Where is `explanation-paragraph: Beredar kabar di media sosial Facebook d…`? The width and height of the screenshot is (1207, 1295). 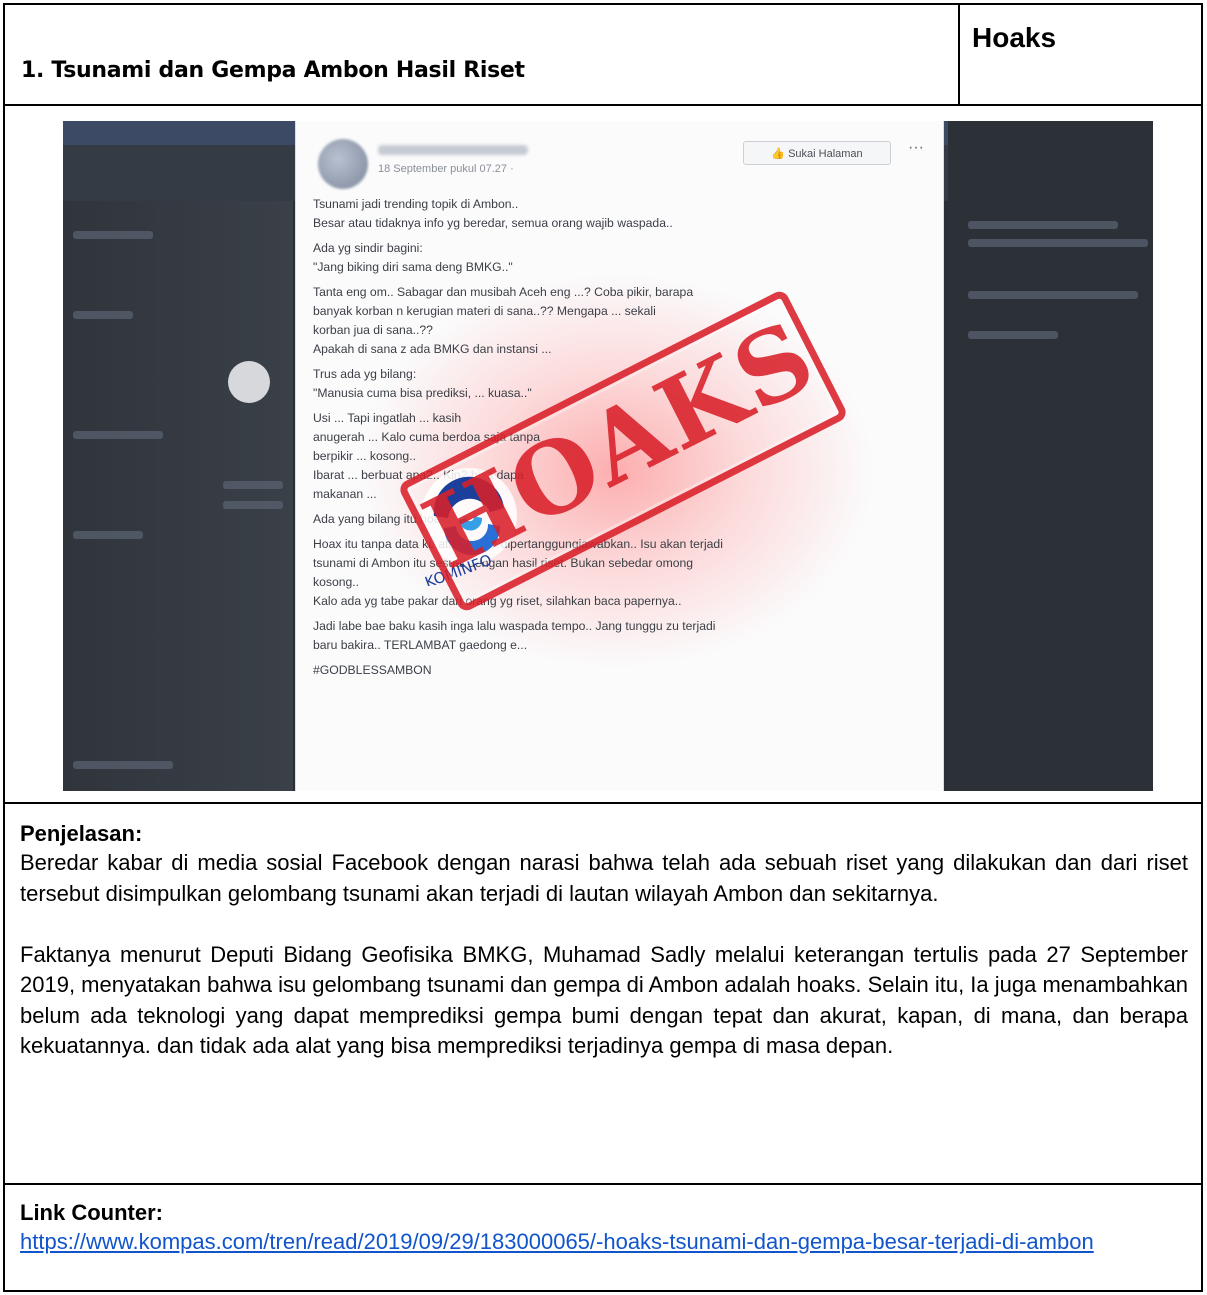
explanation-paragraph: Beredar kabar di media sosial Facebook d… is located at coordinates (604, 878).